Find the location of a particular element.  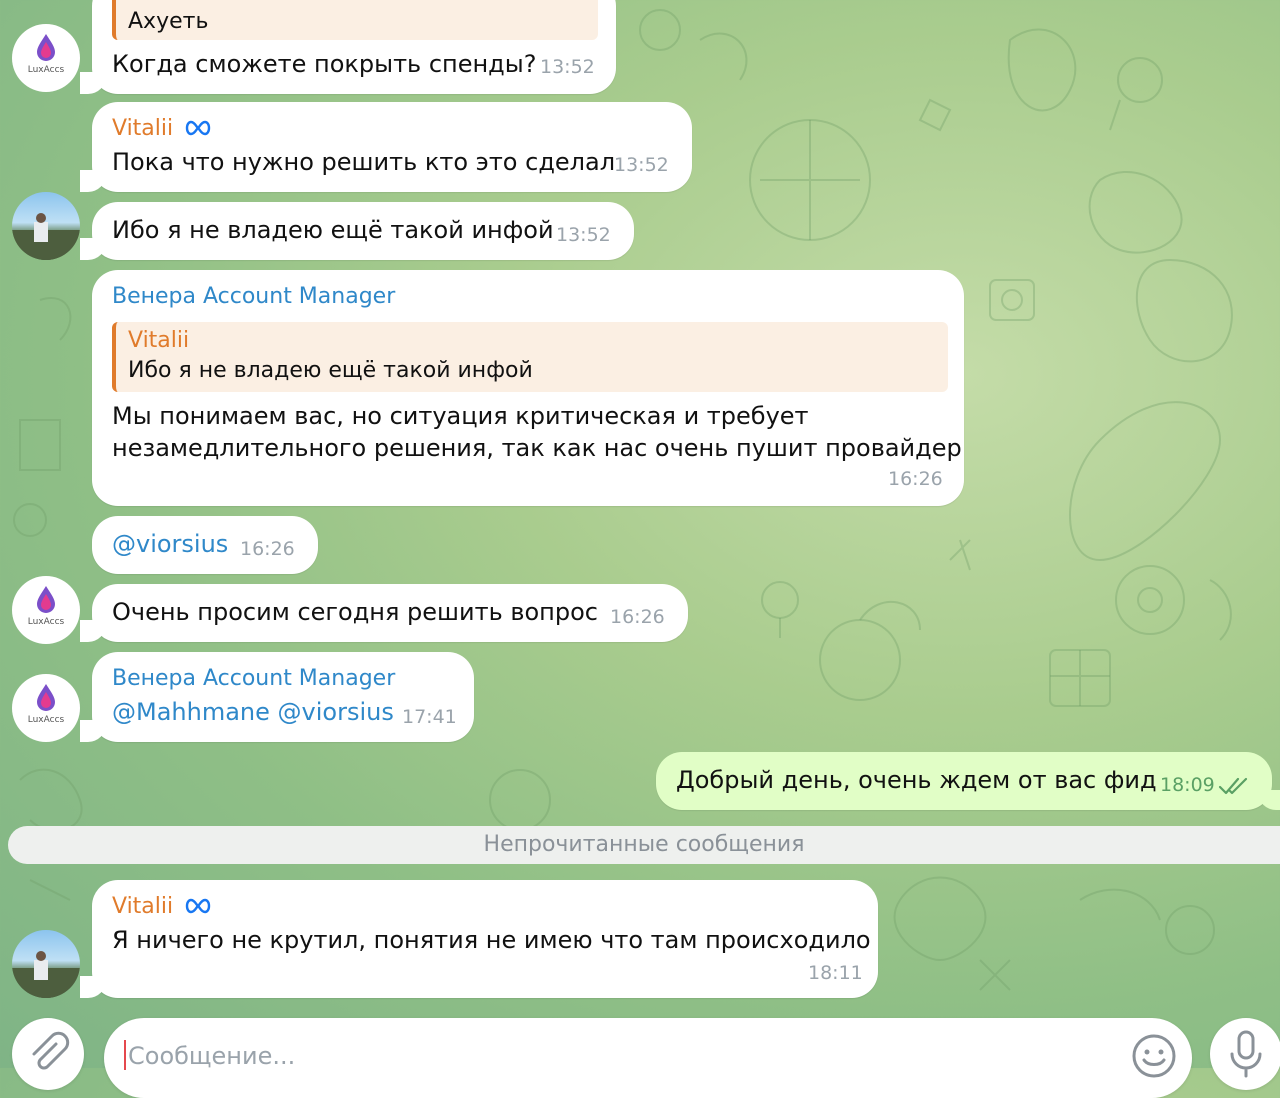

message-text: Очень просим сегодня решить вопрос is located at coordinates (355, 612).